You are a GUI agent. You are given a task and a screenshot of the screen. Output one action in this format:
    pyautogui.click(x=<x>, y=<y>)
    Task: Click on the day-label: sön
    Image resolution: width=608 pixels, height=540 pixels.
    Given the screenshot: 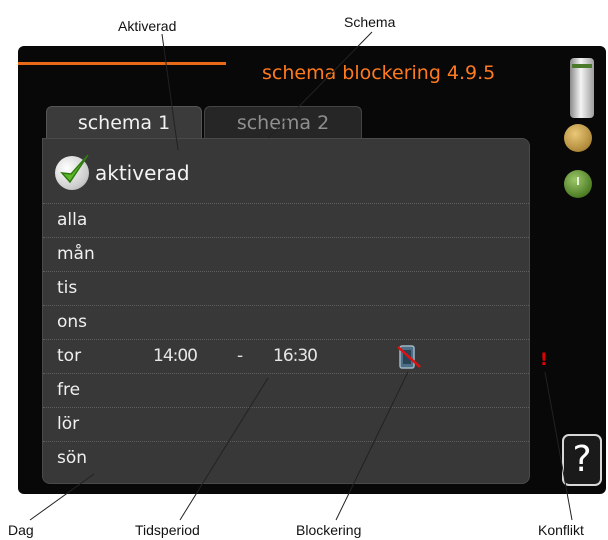 What is the action you would take?
    pyautogui.click(x=72, y=458)
    